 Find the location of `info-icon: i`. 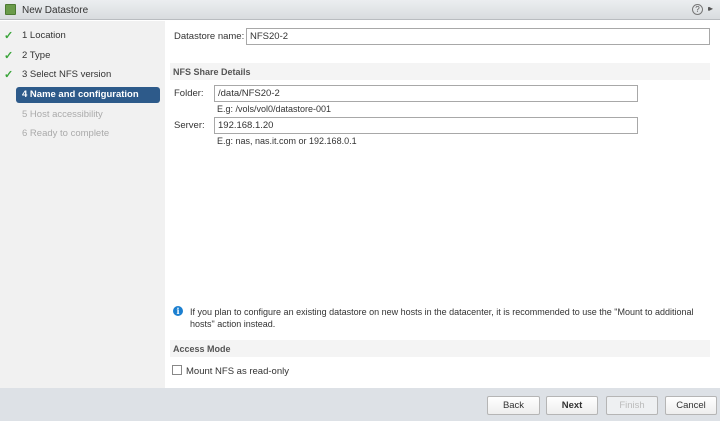

info-icon: i is located at coordinates (178, 311).